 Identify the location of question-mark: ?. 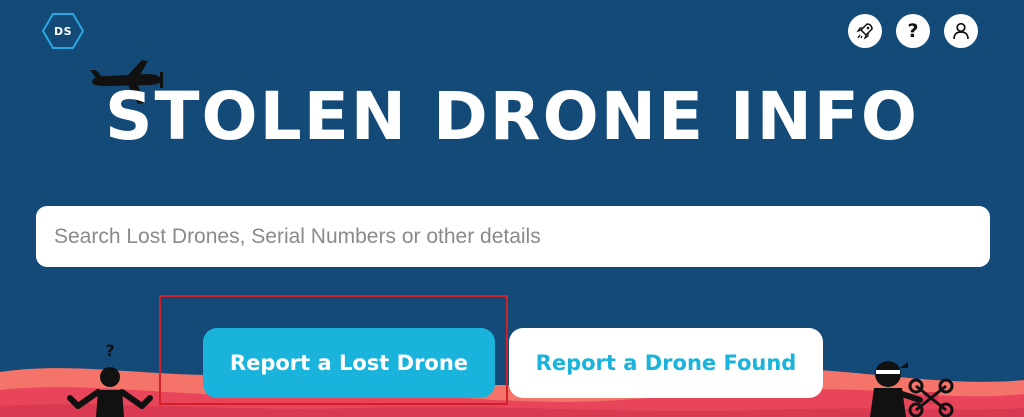
(109, 350).